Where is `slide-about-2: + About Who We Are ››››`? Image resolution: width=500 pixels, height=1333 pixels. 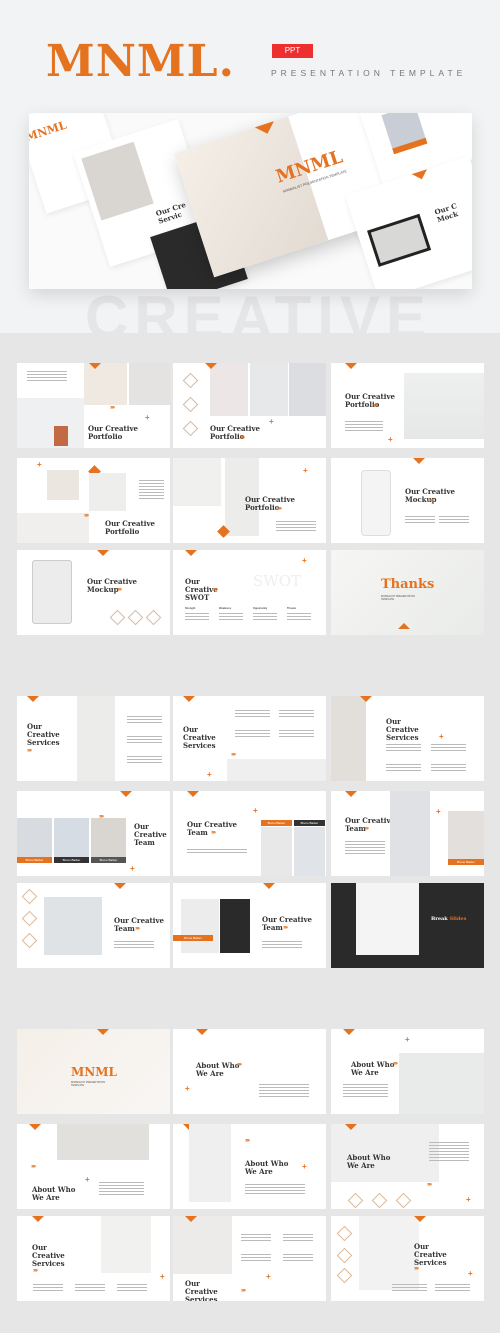 slide-about-2: + About Who We Are ›››› is located at coordinates (407, 1071).